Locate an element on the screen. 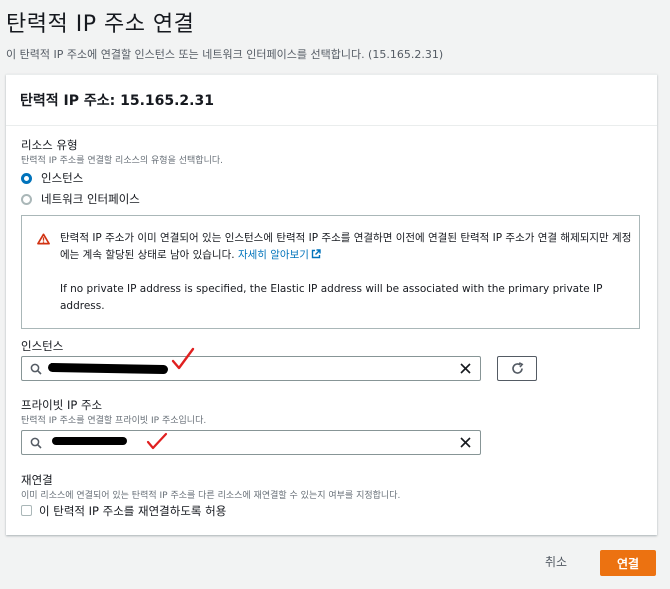 This screenshot has width=670, height=589. radio-option-instance: 인스턴스 is located at coordinates (52, 178).